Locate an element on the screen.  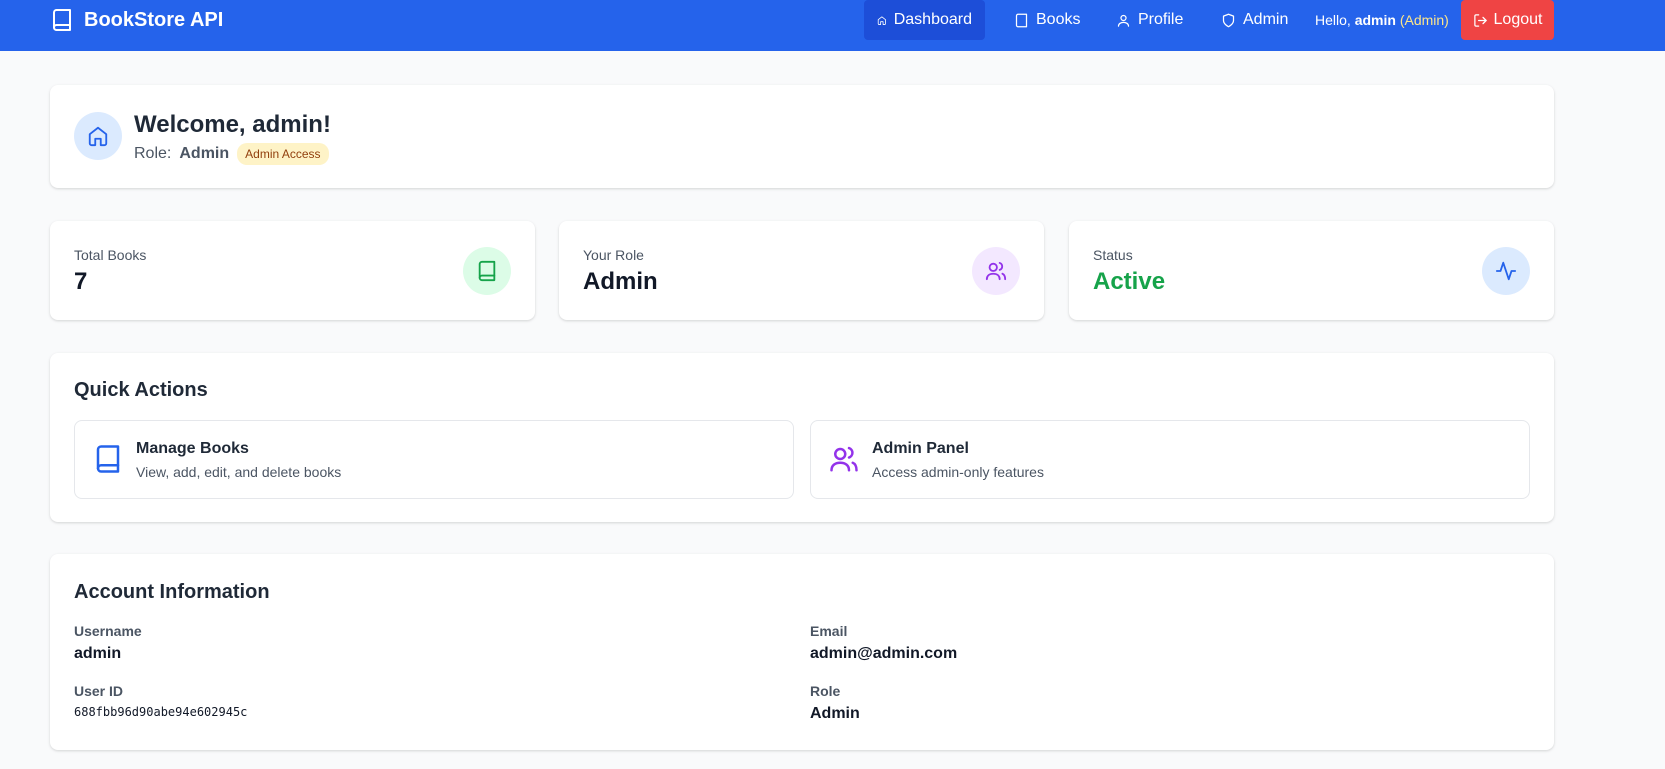
action-title: Admin Panel is located at coordinates (920, 448).